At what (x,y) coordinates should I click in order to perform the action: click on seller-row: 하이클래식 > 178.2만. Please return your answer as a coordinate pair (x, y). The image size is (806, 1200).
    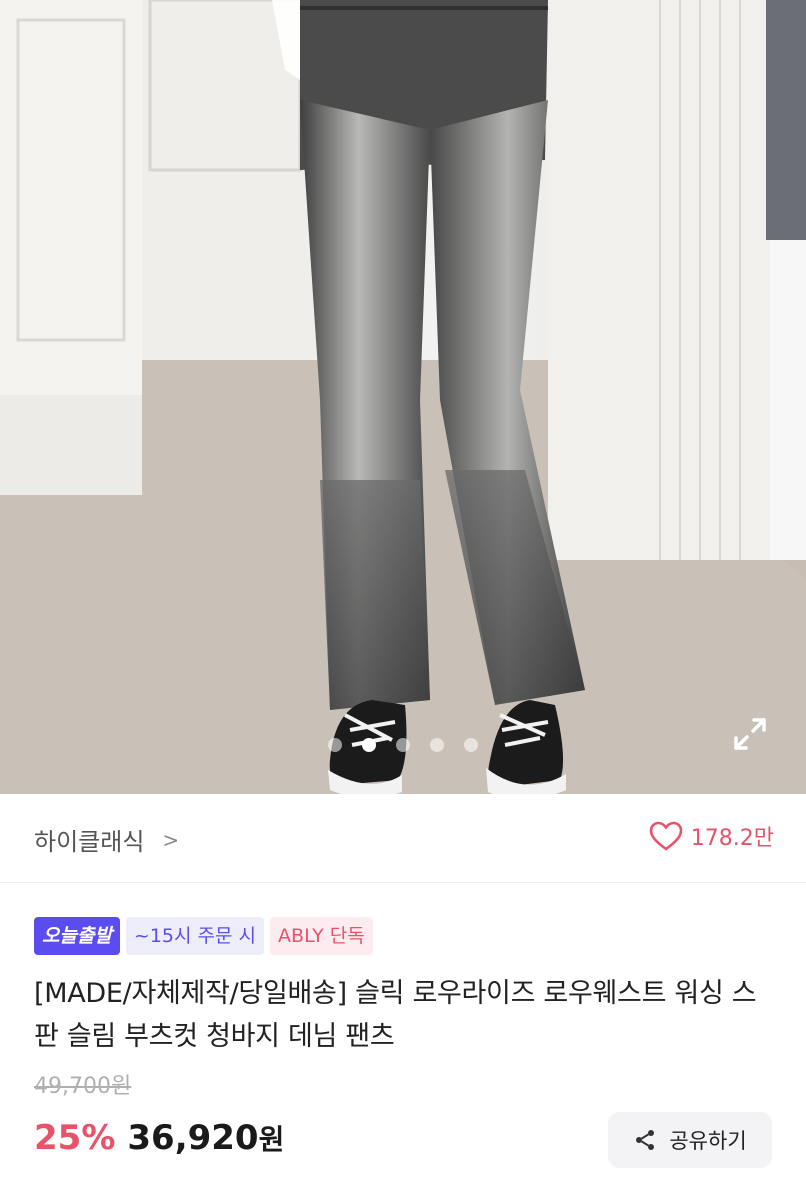
    Looking at the image, I should click on (403, 838).